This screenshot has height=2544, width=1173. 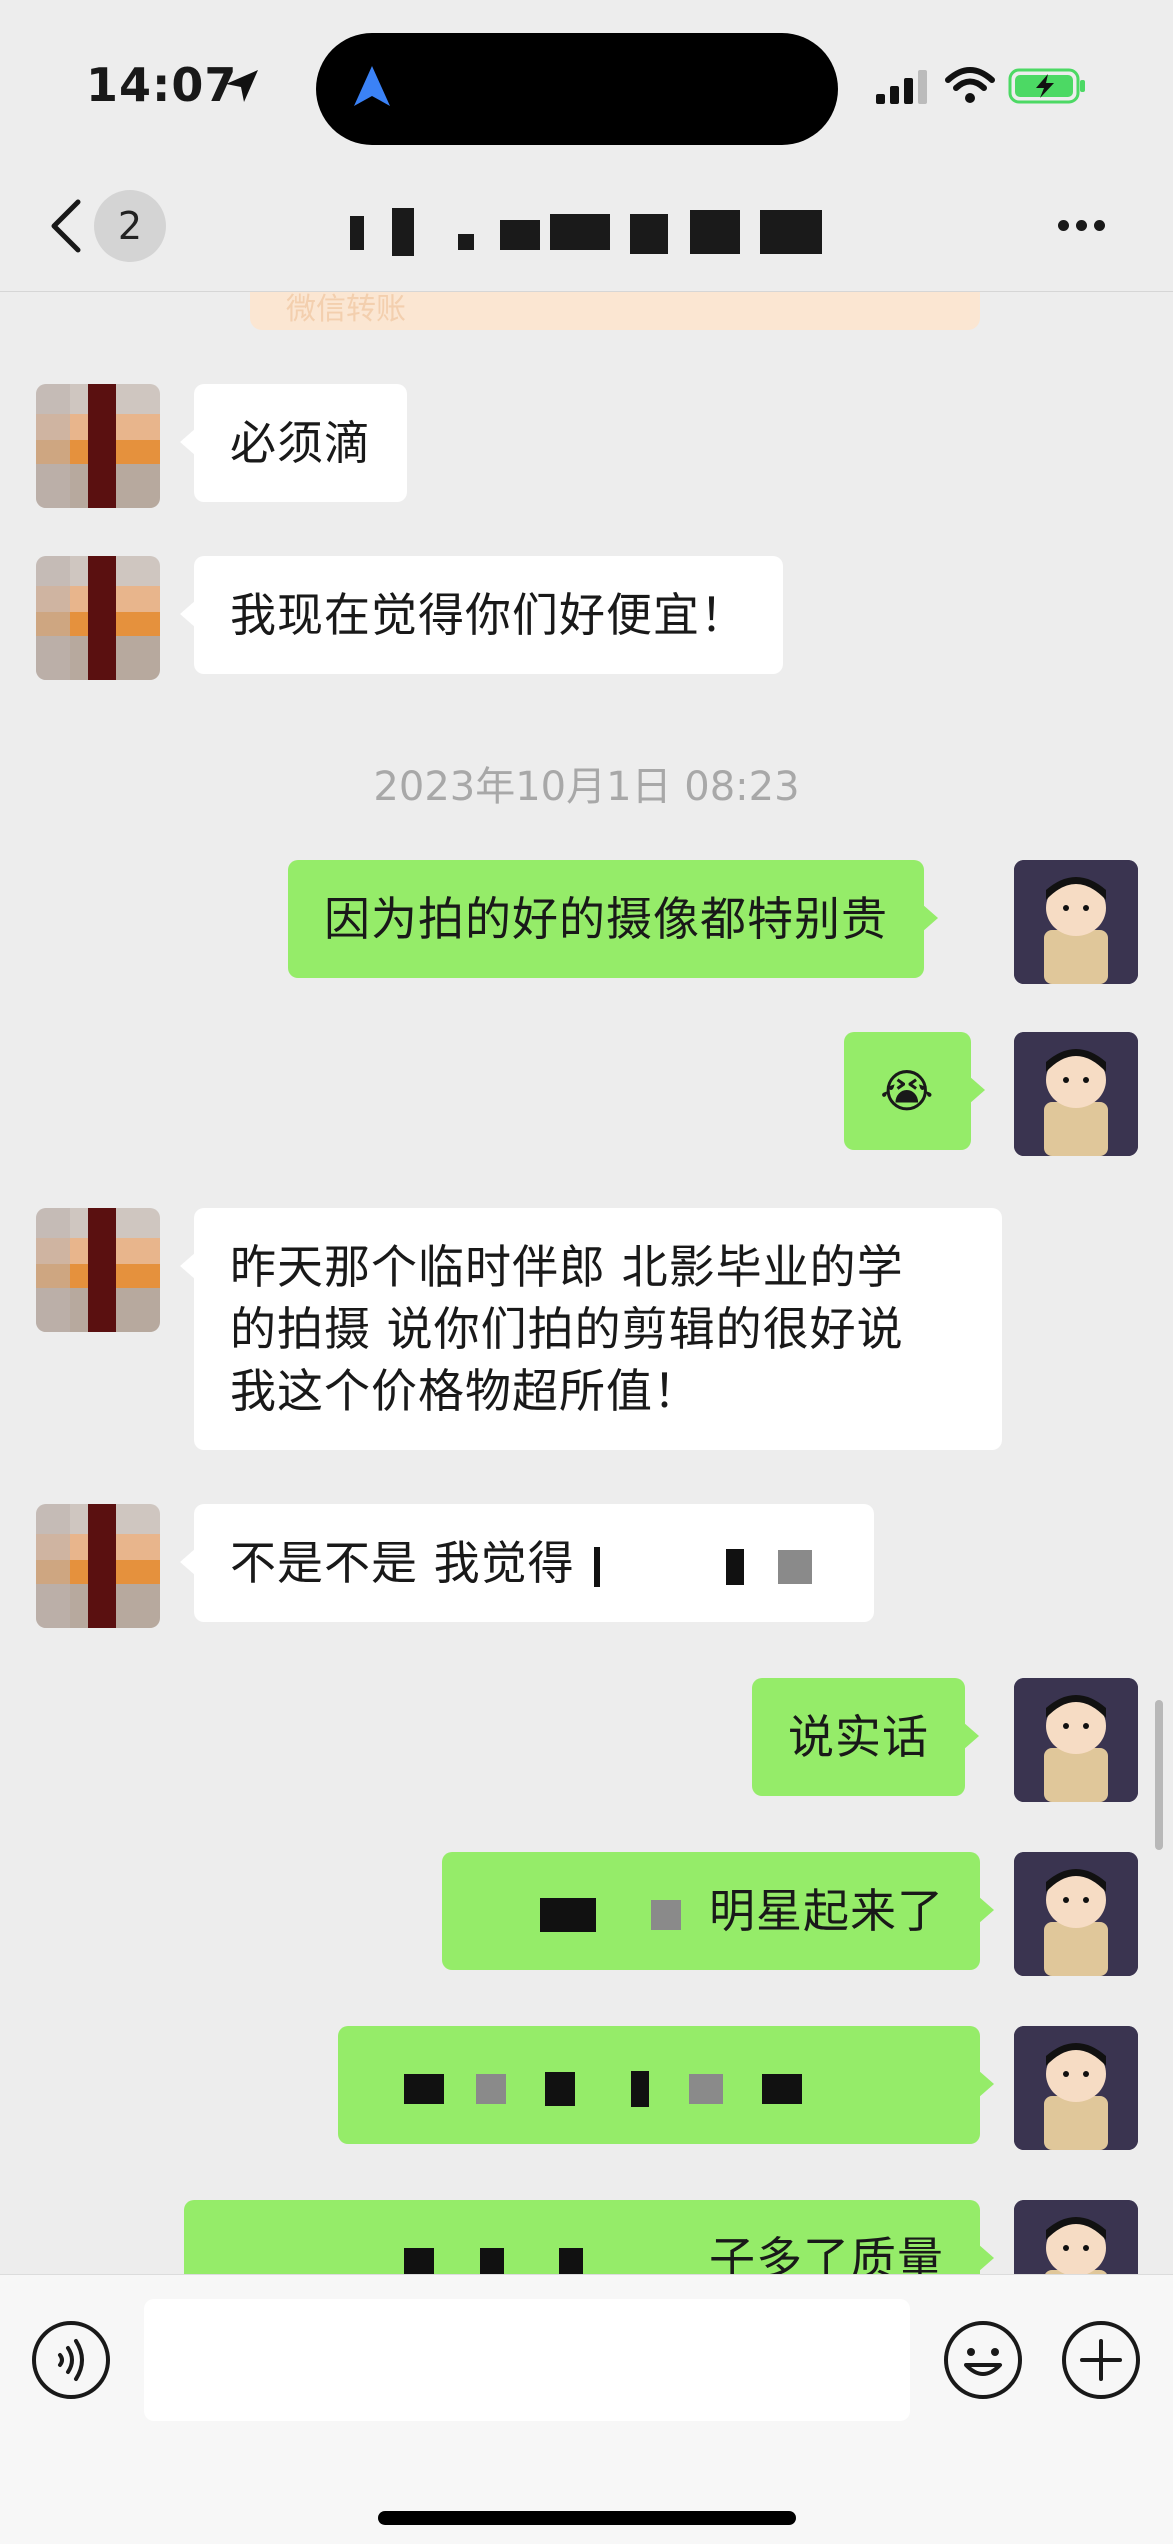 What do you see at coordinates (901, 87) in the screenshot?
I see `signal-icon` at bounding box center [901, 87].